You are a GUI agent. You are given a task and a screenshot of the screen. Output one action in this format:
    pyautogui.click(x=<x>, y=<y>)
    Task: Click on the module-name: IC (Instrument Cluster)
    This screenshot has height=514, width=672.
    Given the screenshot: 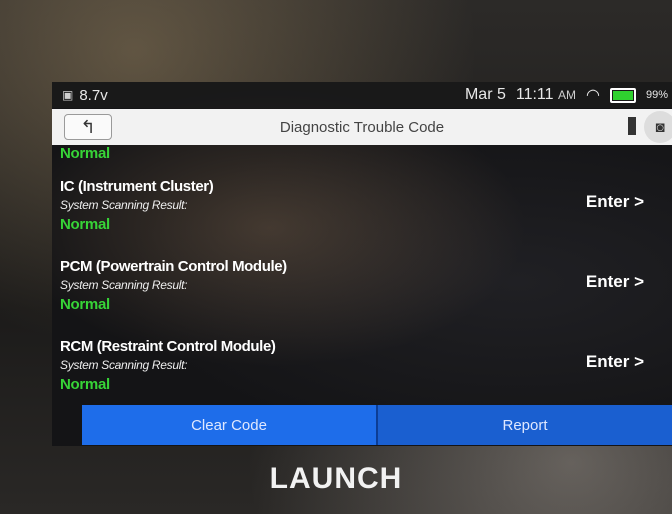 What is the action you would take?
    pyautogui.click(x=137, y=186)
    